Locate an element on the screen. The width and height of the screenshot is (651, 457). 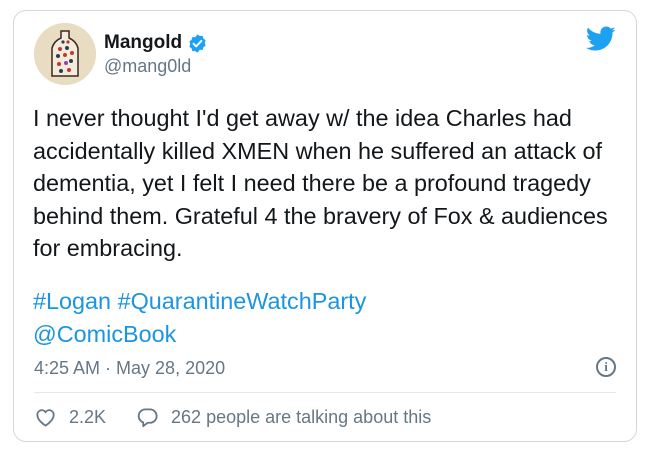
action-bar: 2.2K 262 people are talking about this is located at coordinates (232, 417).